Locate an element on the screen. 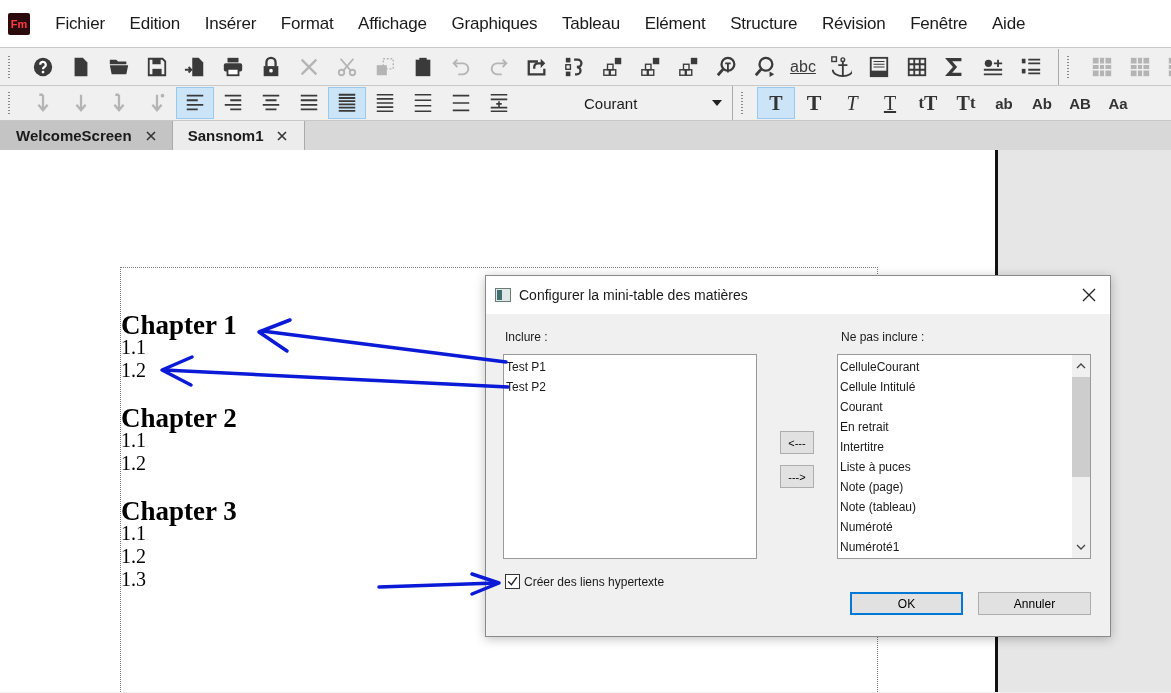  spell-check-button: abc is located at coordinates (803, 66).